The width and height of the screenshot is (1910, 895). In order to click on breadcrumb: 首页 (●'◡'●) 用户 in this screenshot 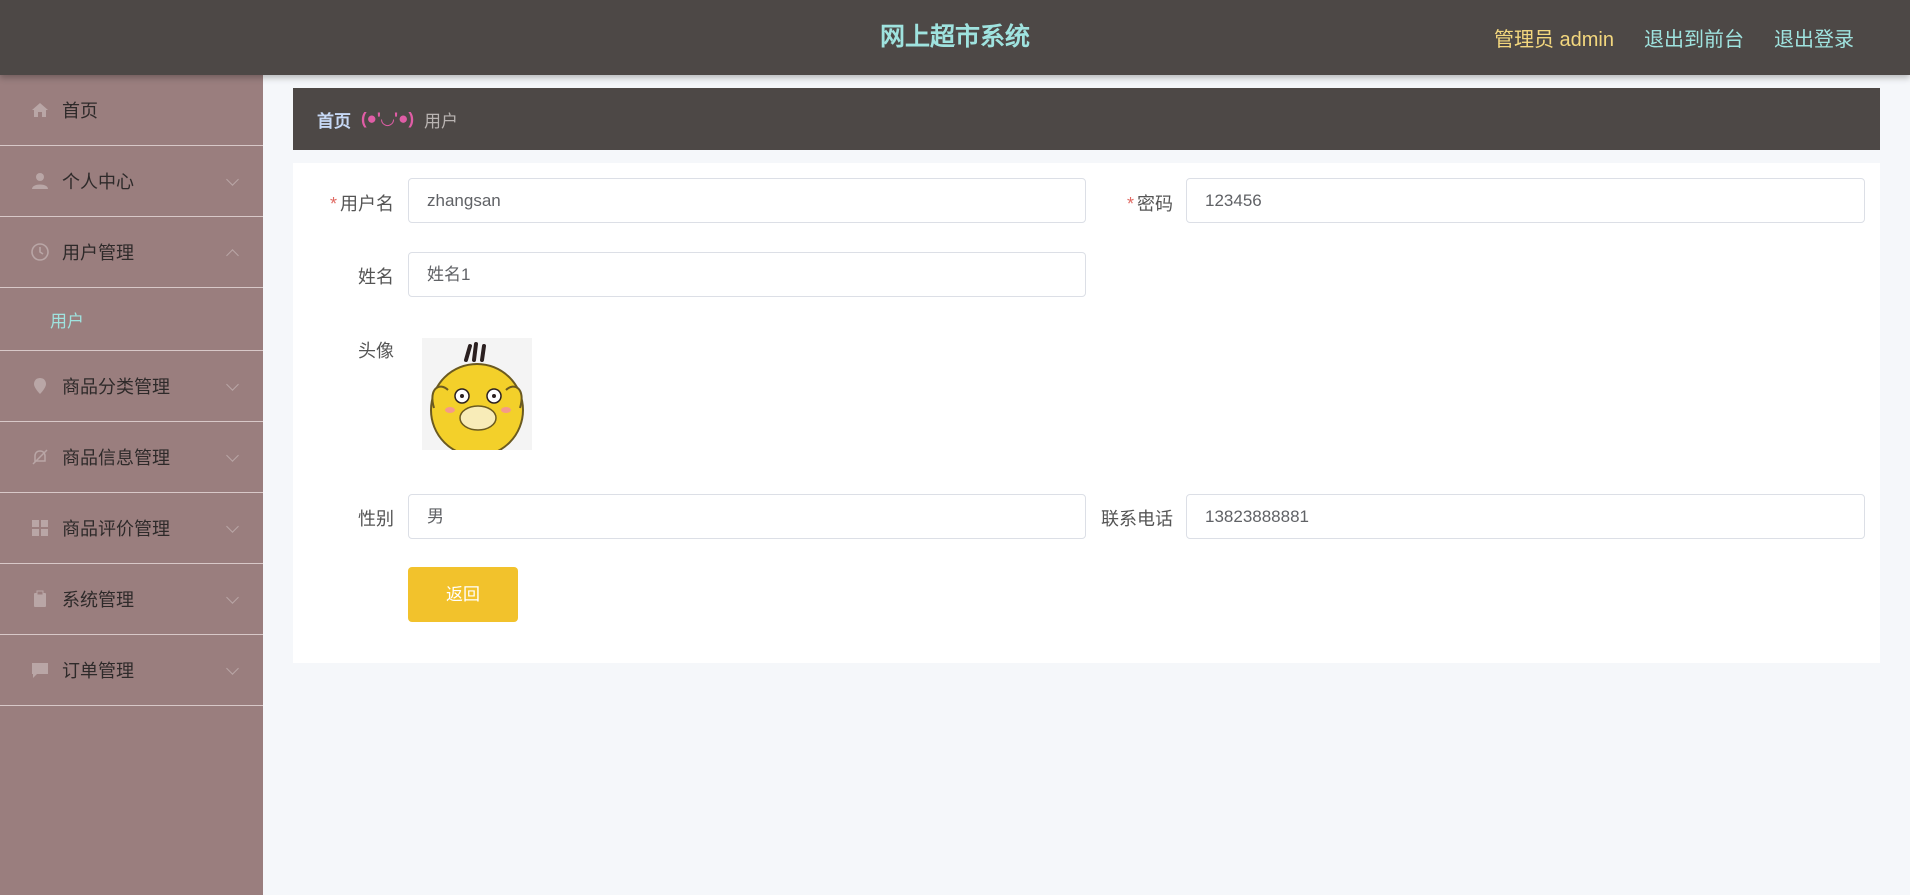, I will do `click(1086, 119)`.